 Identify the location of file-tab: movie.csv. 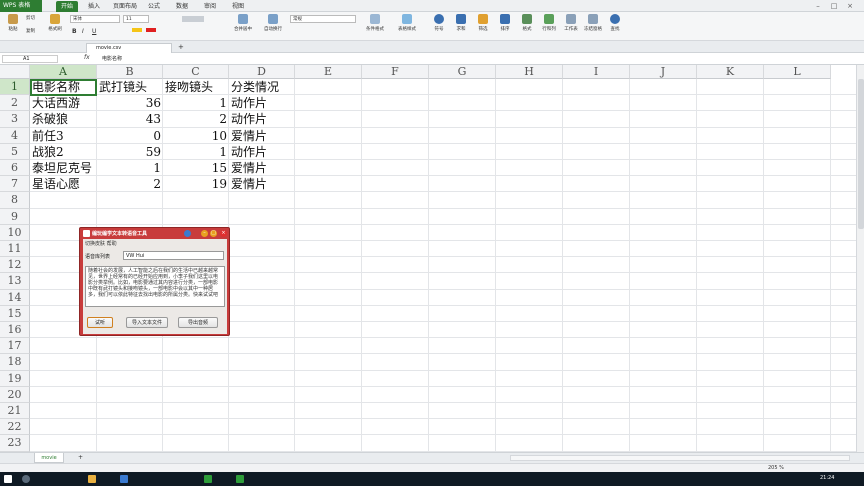
(129, 48).